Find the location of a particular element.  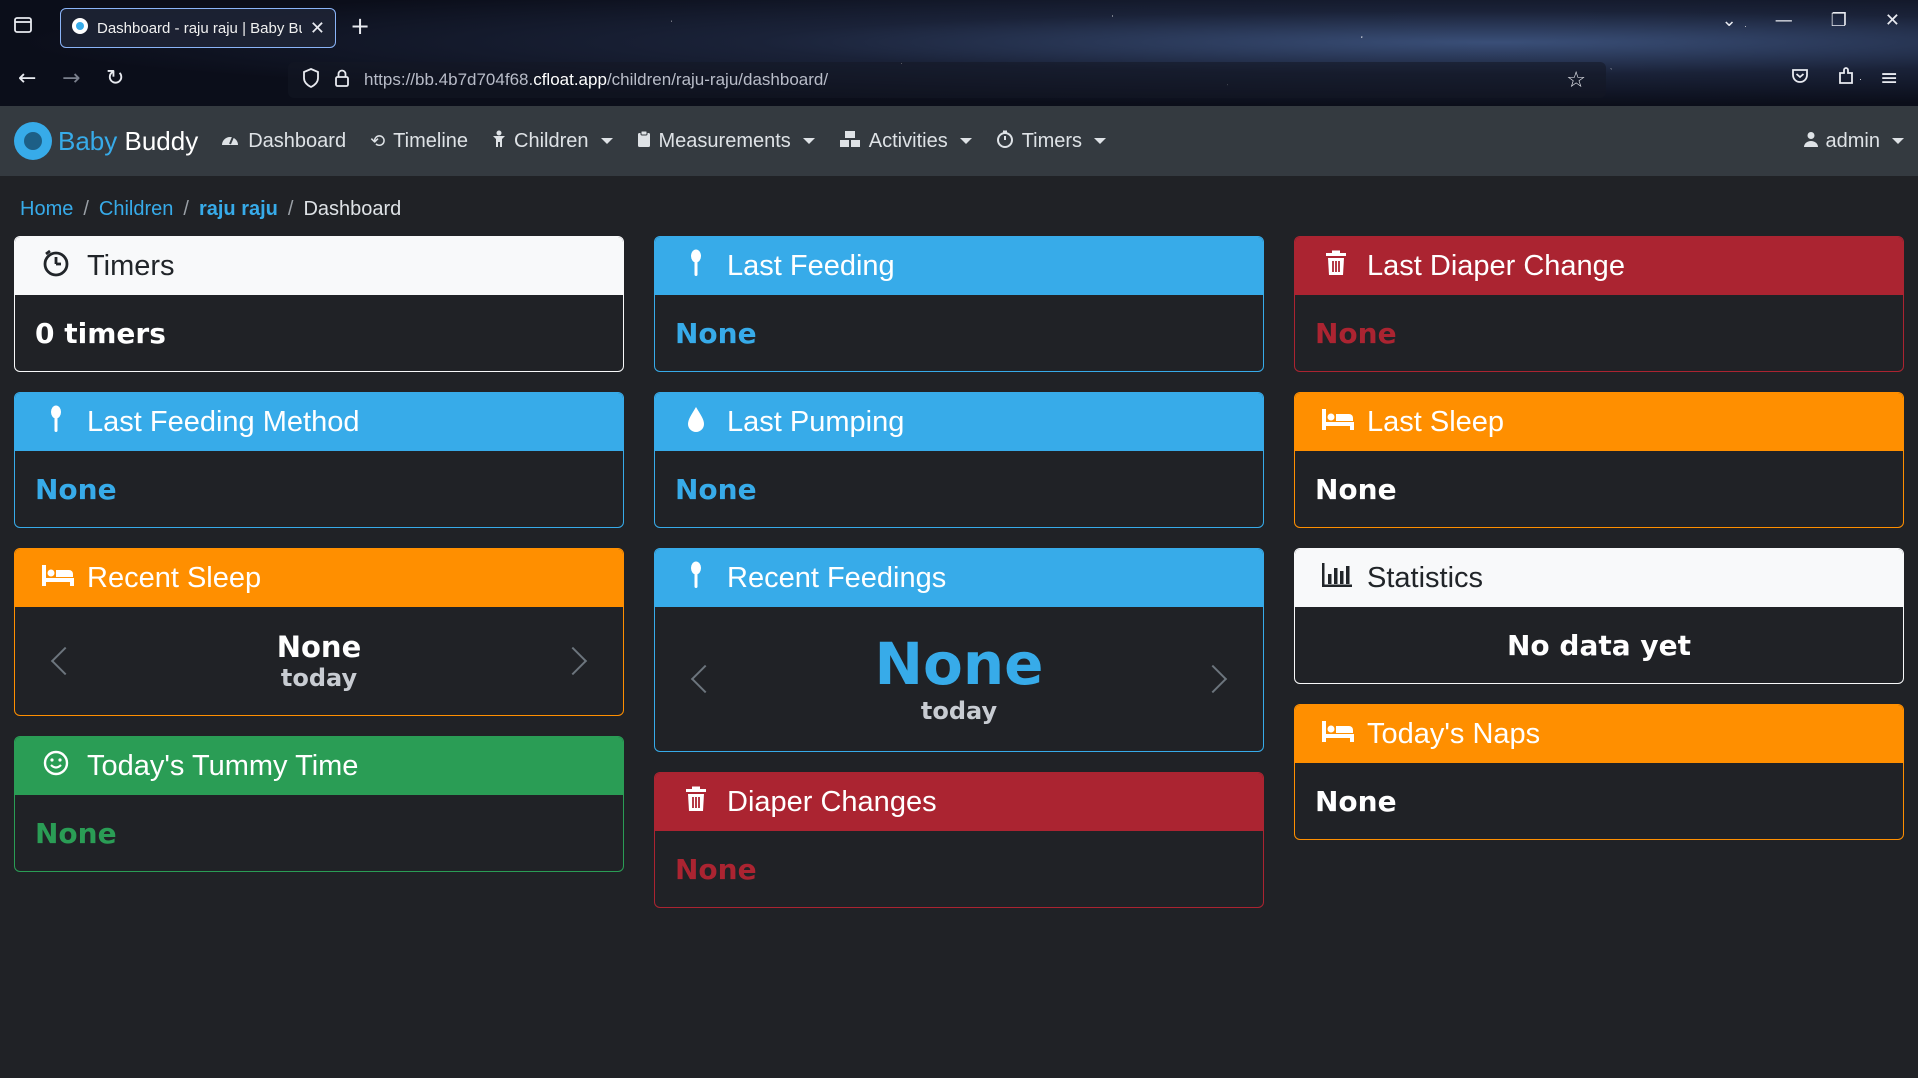

card-recent-feedings: Recent Feedings None today is located at coordinates (959, 650).